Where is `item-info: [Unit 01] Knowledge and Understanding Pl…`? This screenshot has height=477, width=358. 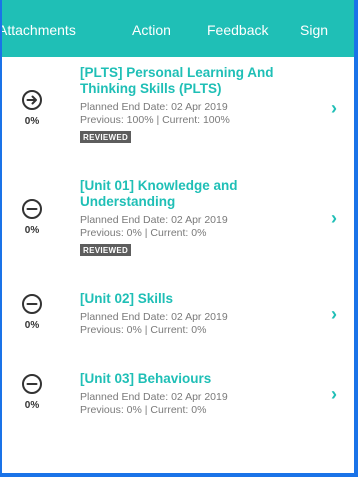
item-info: [Unit 01] Knowledge and Understanding Pl… is located at coordinates (200, 218).